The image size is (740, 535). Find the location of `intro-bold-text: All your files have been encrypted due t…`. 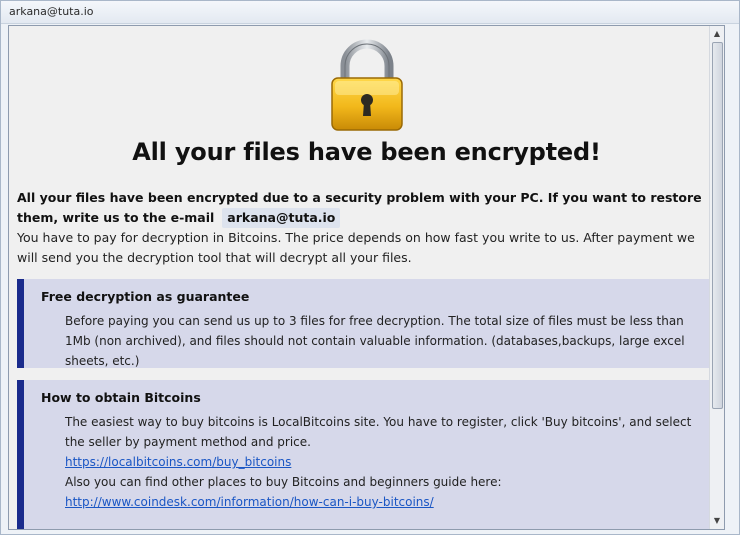

intro-bold-text: All your files have been encrypted due t… is located at coordinates (359, 207).